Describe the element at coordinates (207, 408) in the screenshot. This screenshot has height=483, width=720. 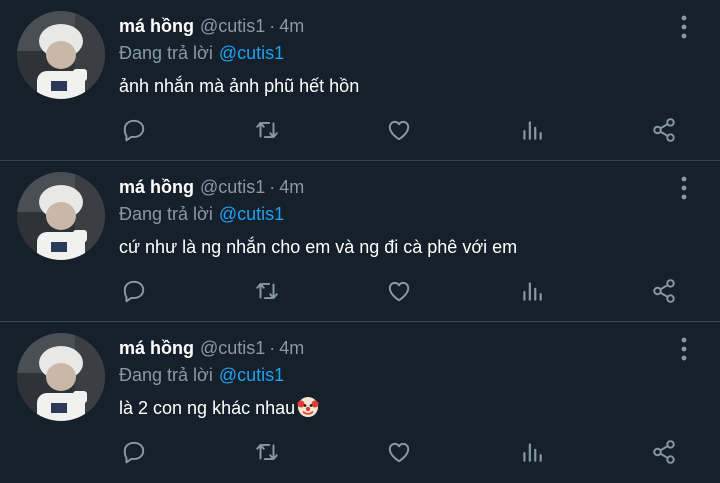
I see `tweet-text-content: là 2 con ng khác nhau` at that location.